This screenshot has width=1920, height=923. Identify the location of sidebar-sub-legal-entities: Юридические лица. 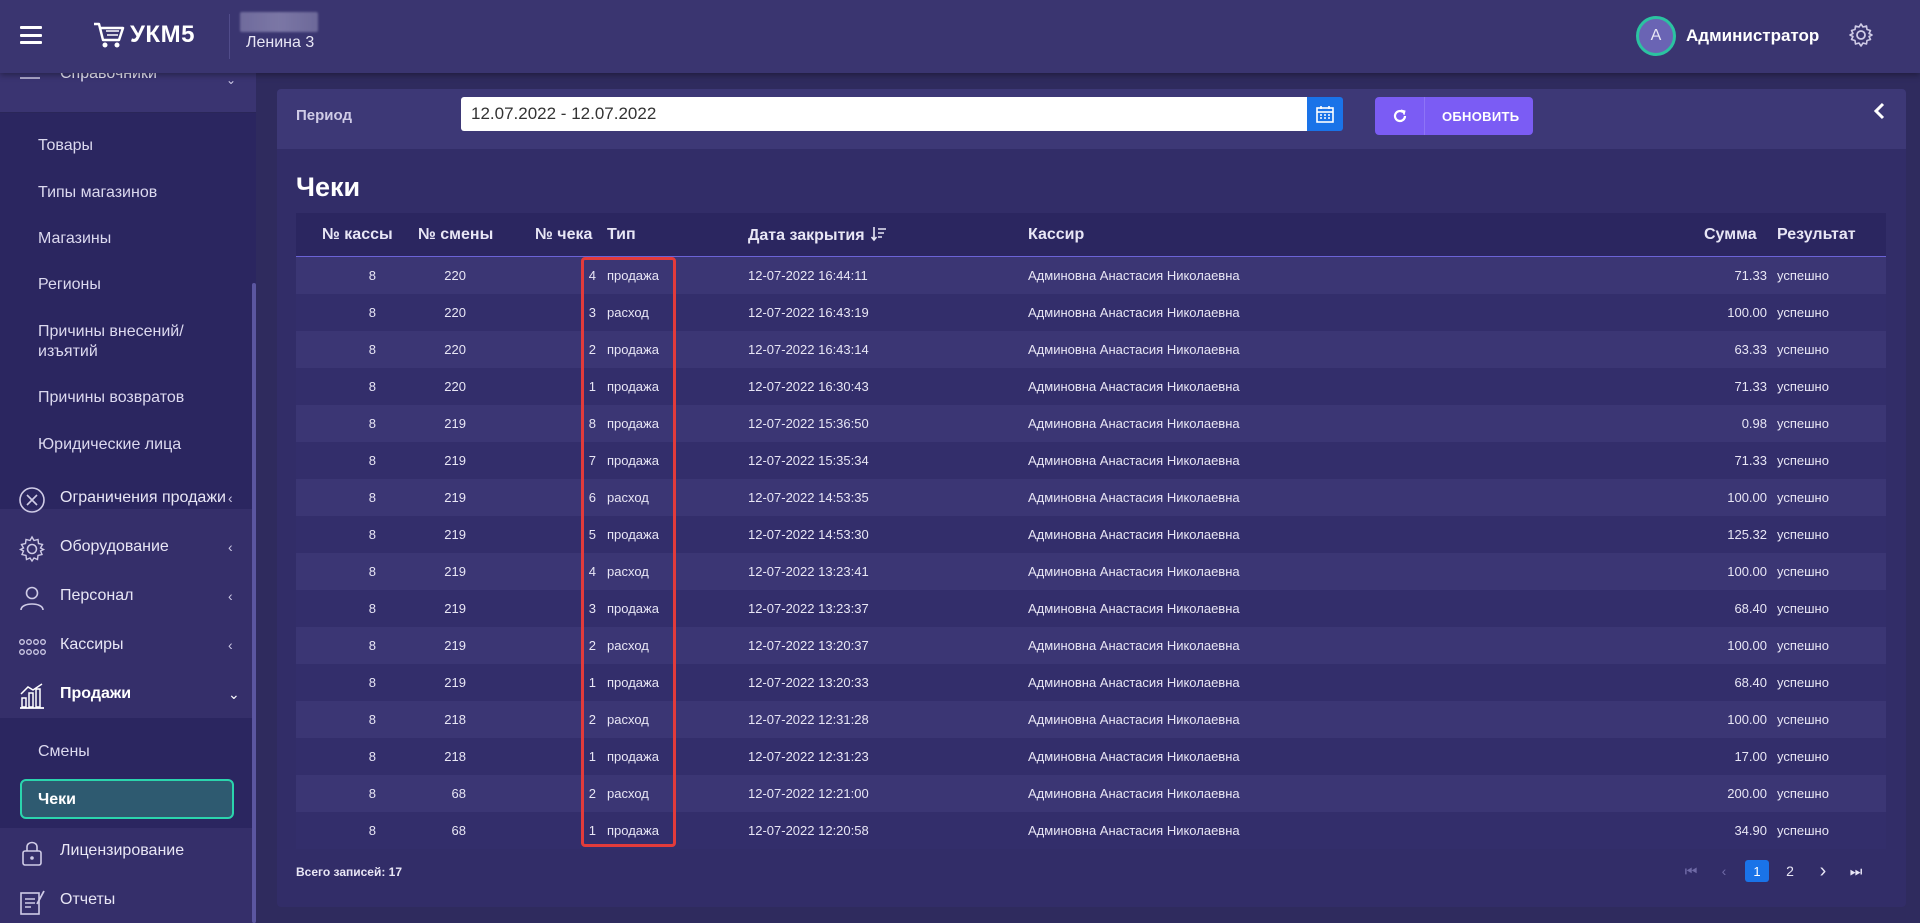
(109, 445).